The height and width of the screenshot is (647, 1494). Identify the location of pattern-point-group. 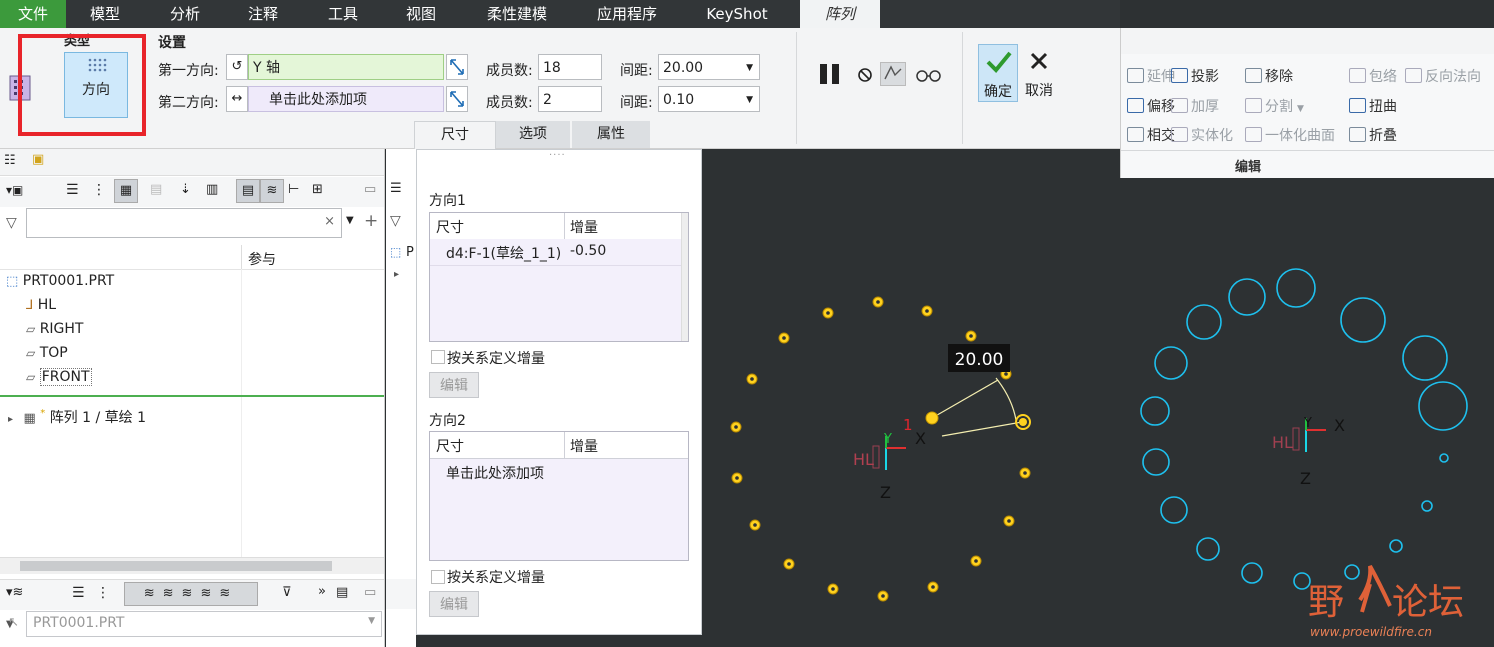
(880, 449).